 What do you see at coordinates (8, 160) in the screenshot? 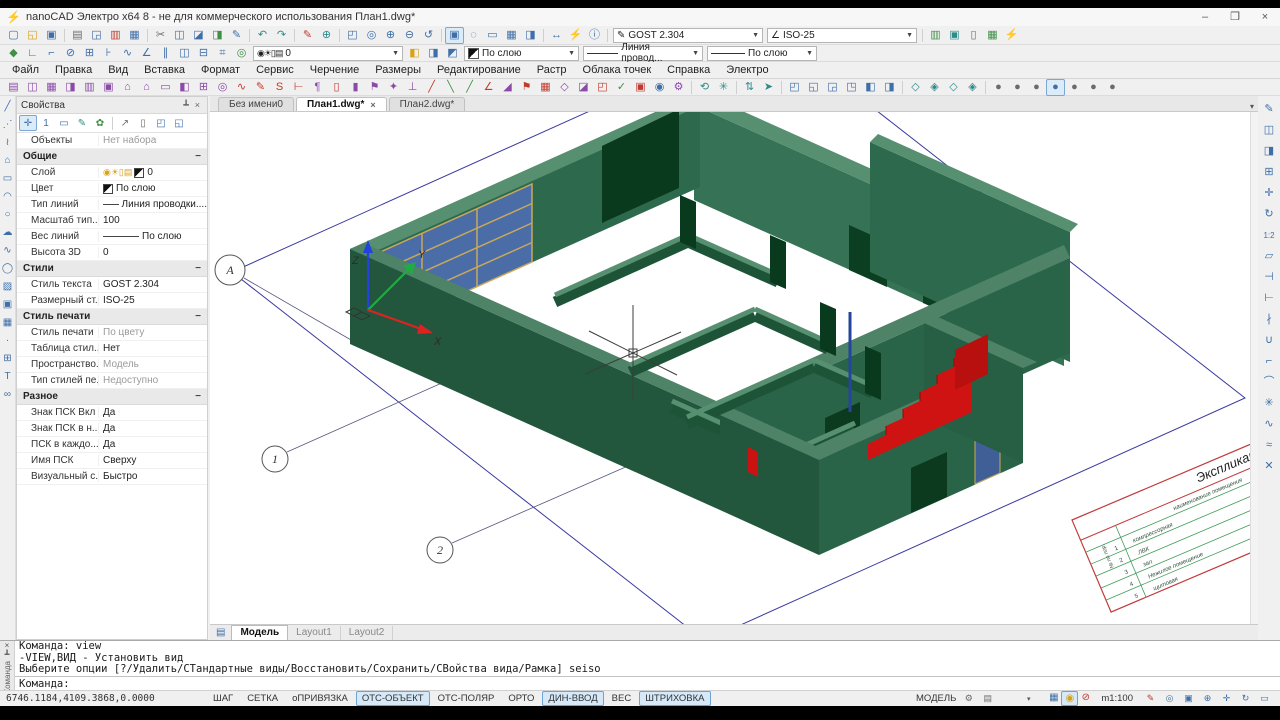
I see `polygon-icon: ⌂` at bounding box center [8, 160].